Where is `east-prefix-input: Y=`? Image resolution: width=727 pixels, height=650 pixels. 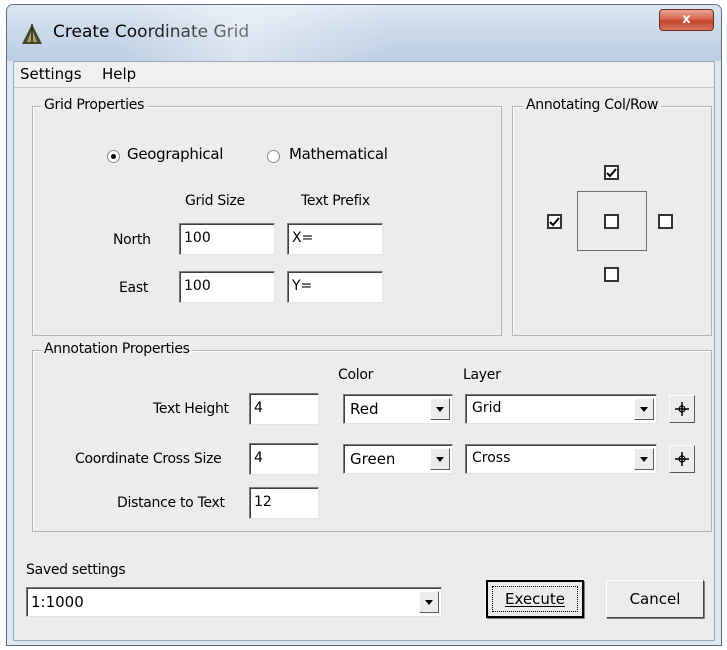 east-prefix-input: Y= is located at coordinates (335, 287).